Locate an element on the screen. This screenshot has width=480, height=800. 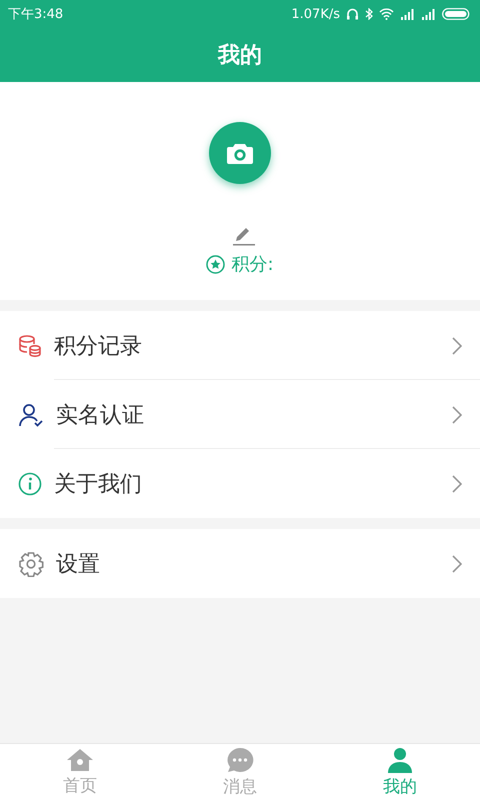
battery-icon is located at coordinates (456, 14).